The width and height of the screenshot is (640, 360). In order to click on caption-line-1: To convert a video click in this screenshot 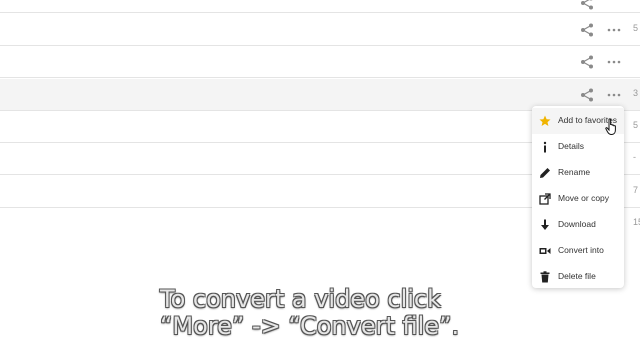, I will do `click(301, 299)`.